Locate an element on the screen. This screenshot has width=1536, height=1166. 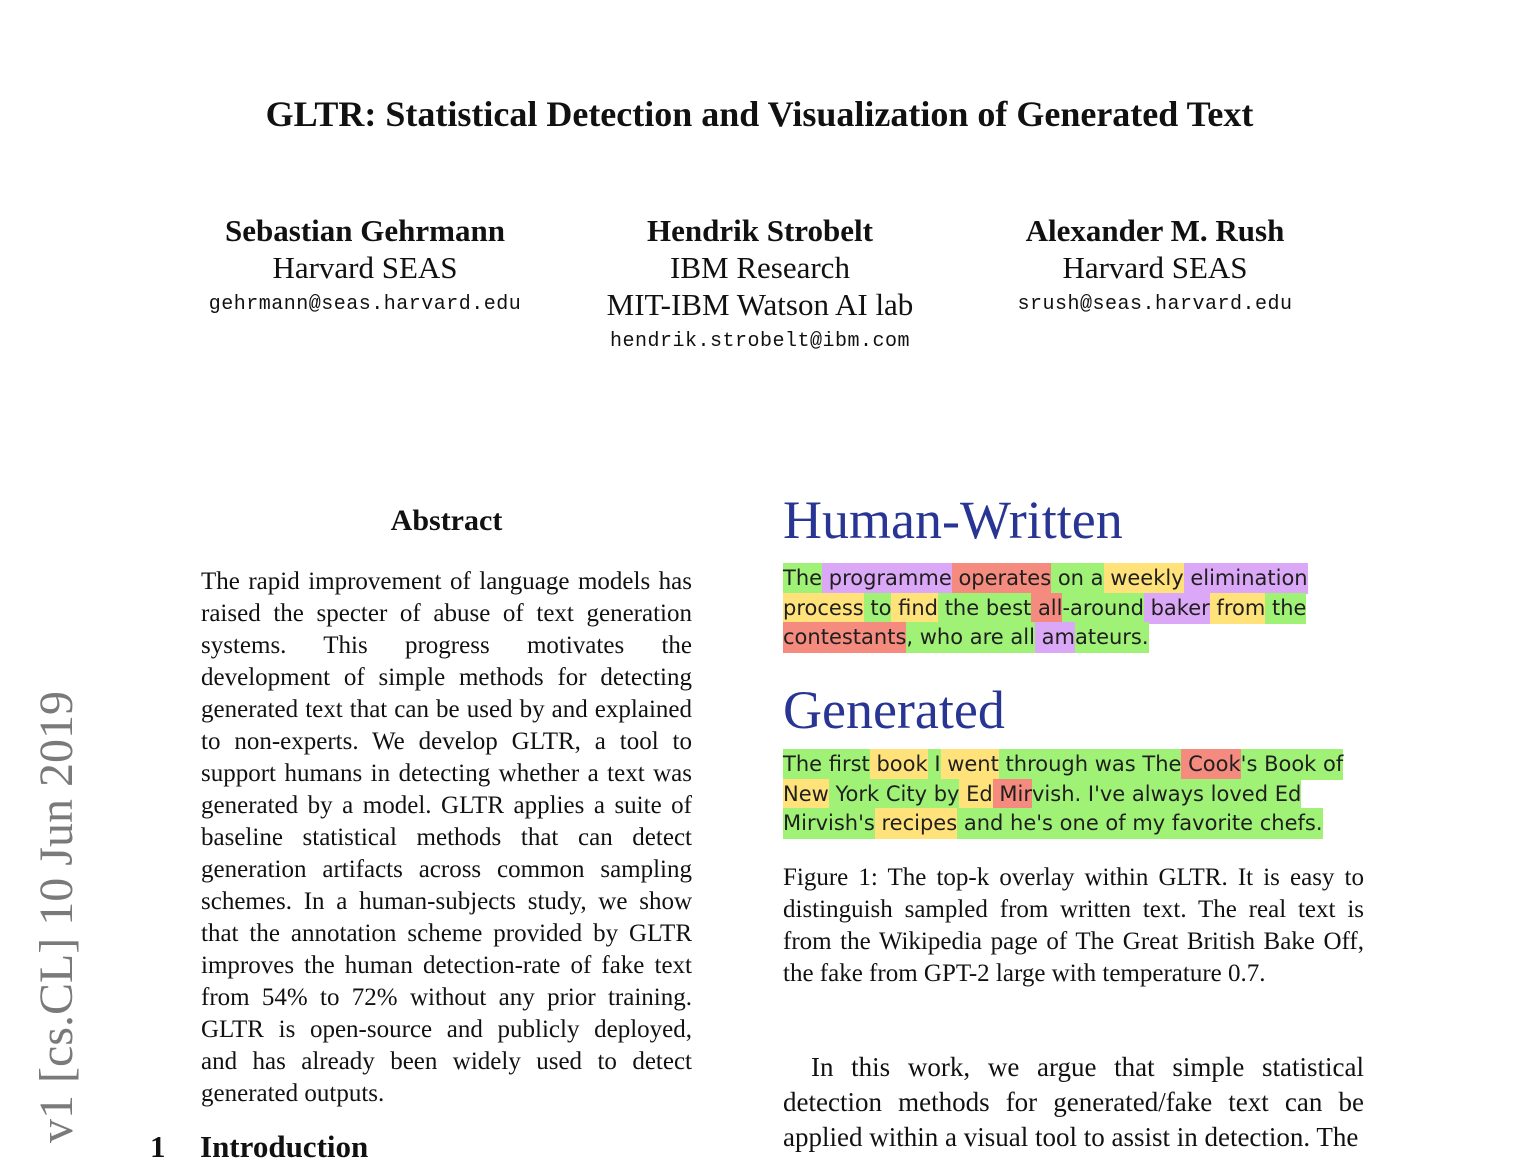
token: my is located at coordinates (1145, 823).